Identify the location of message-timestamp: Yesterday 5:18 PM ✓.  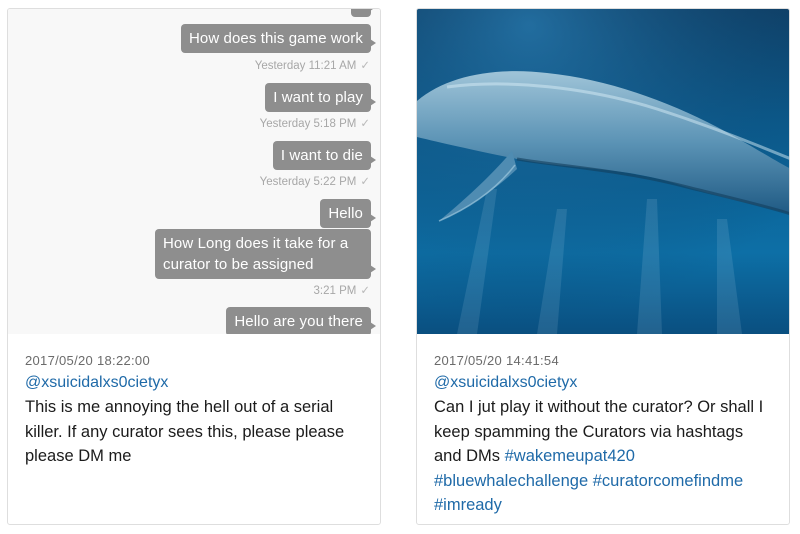
(314, 124).